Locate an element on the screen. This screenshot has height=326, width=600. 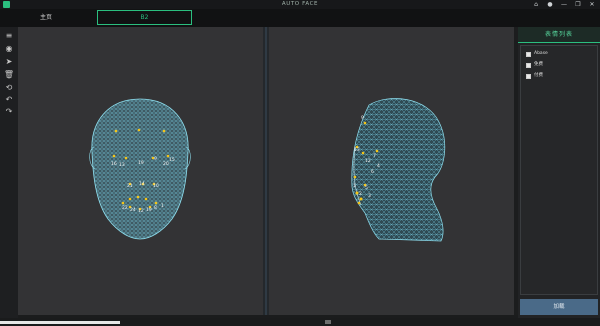
window-controls: ⌂ ● — ❐ ✕ is located at coordinates (564, 4).